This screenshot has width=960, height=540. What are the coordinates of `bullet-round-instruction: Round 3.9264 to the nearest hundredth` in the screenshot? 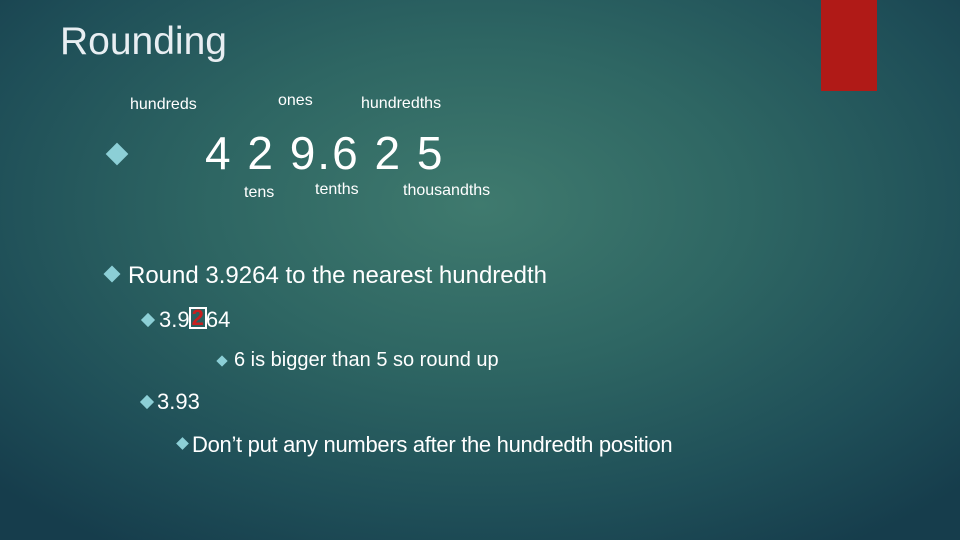 It's located at (337, 275).